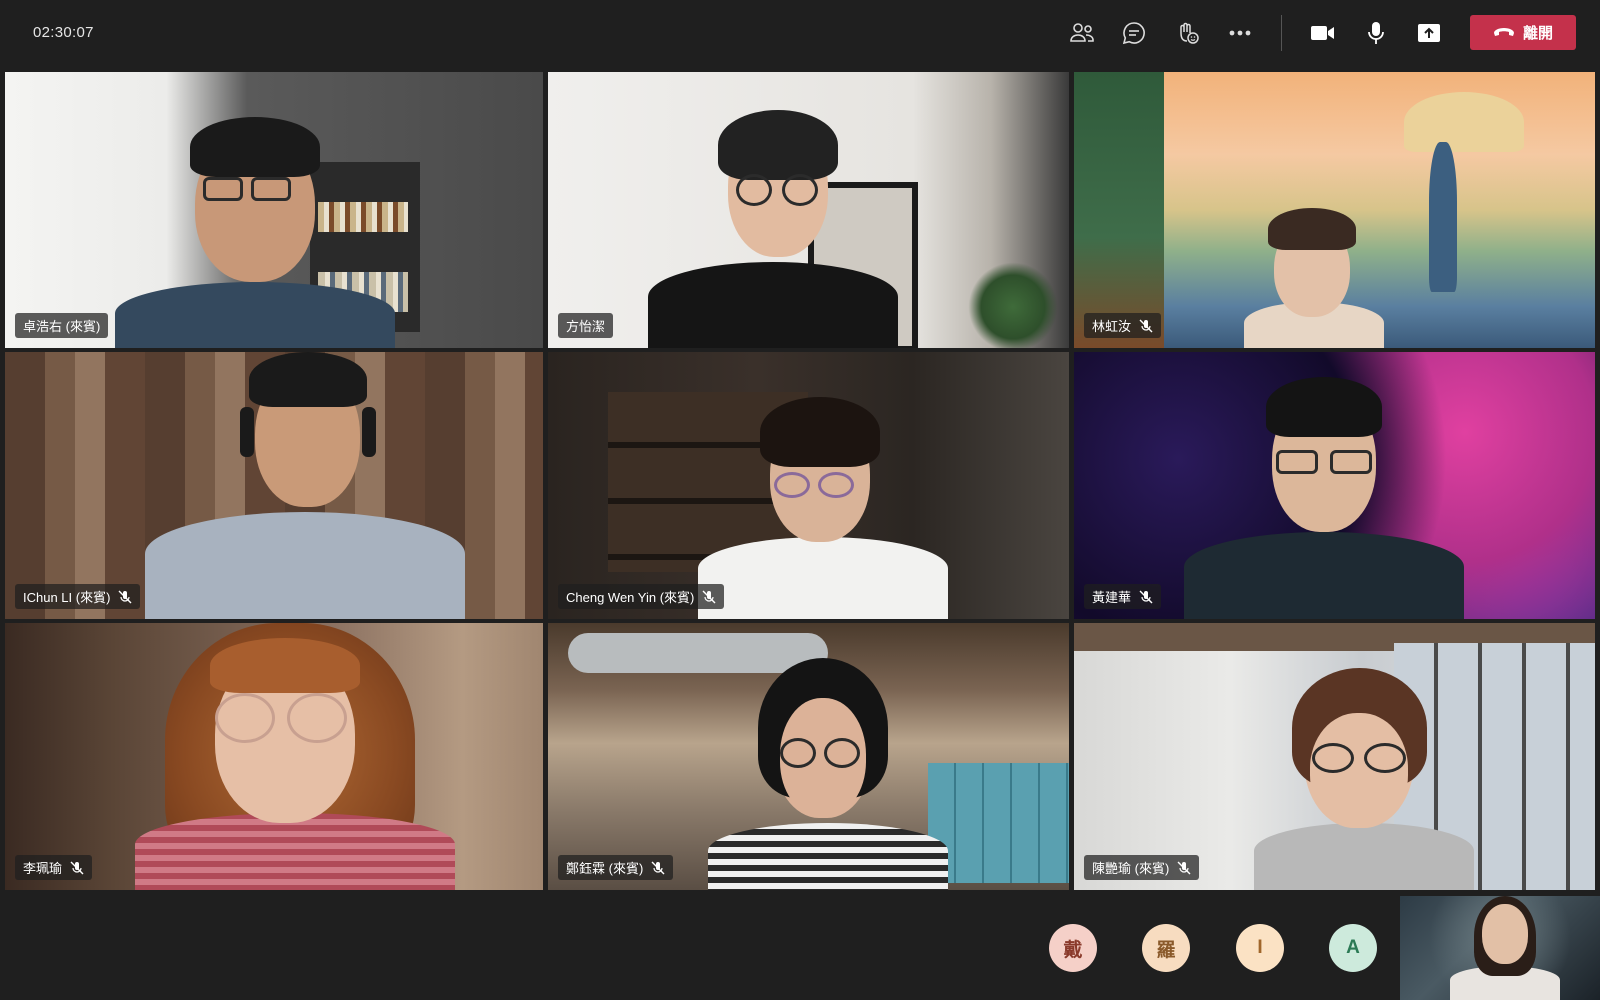 The width and height of the screenshot is (1600, 1000). I want to click on participant-name: Cheng Wen Yin (來賓), so click(630, 597).